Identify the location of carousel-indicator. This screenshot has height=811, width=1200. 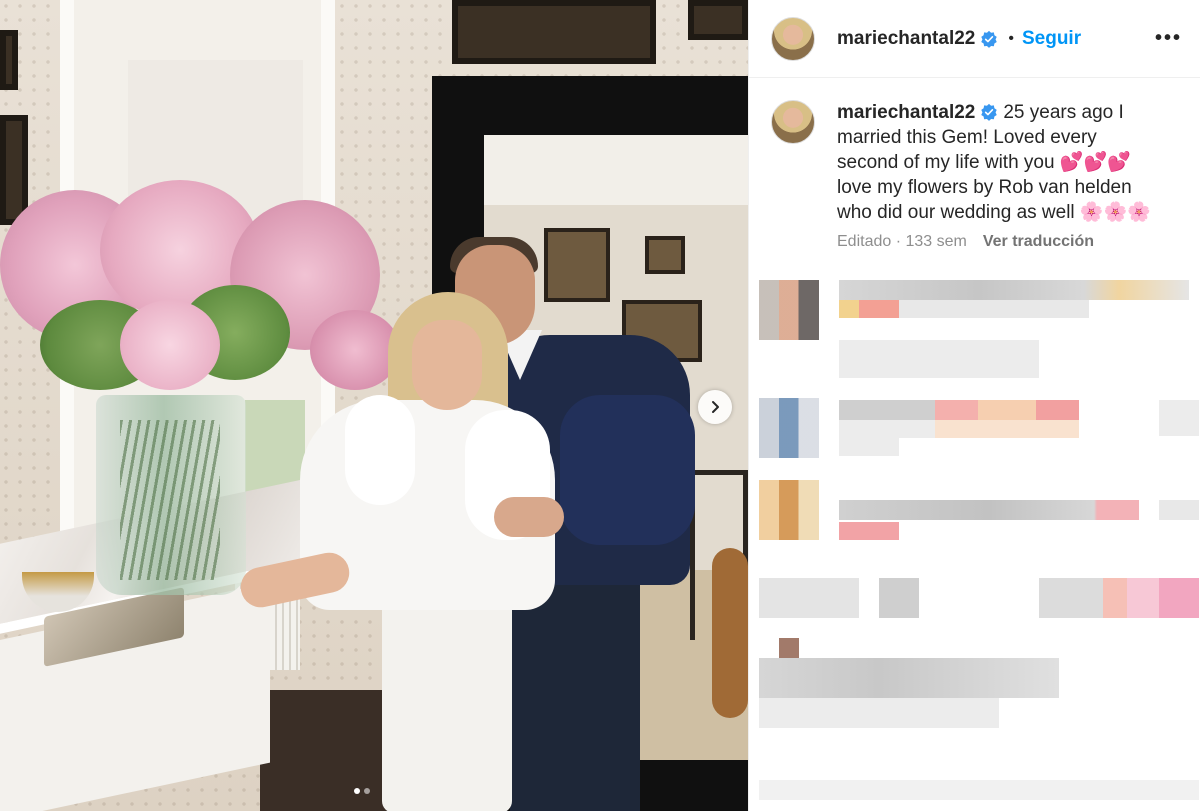
(362, 791).